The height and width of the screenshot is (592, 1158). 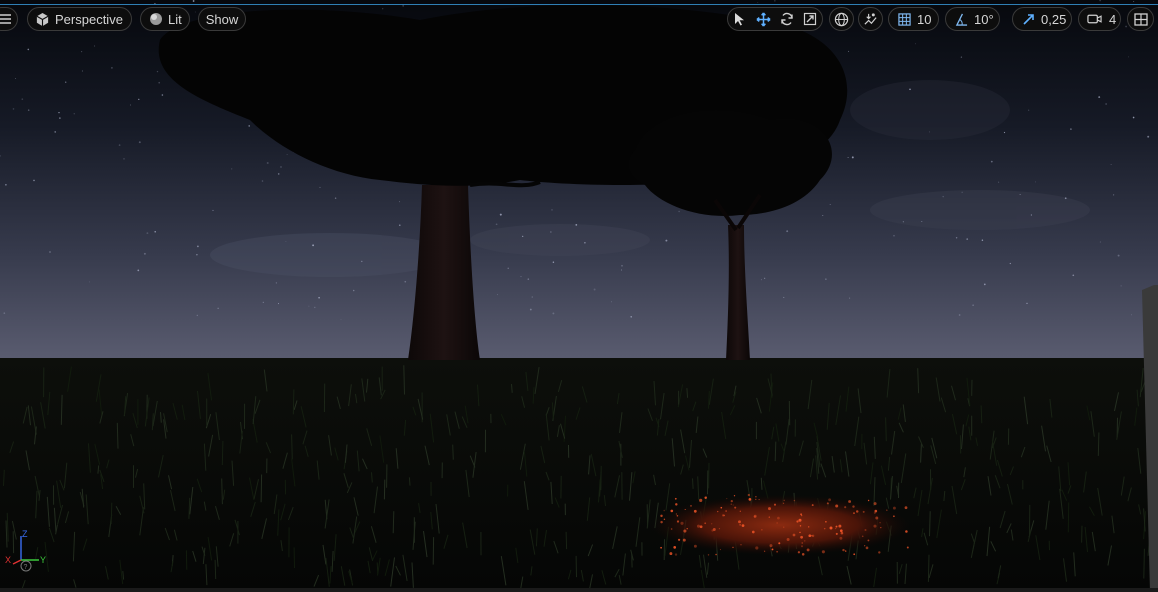 What do you see at coordinates (1054, 19) in the screenshot?
I see `scale-snap-value: 0,25` at bounding box center [1054, 19].